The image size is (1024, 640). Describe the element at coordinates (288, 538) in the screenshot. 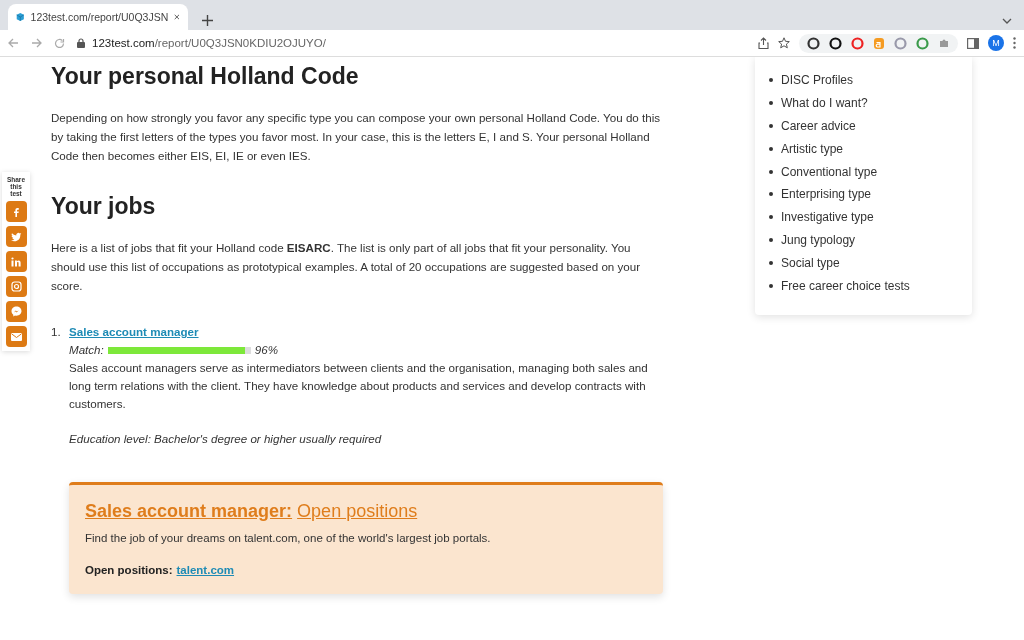

I see `card-text: Find the job of your dreams on talent.com, one of the world's largest job portals.` at that location.